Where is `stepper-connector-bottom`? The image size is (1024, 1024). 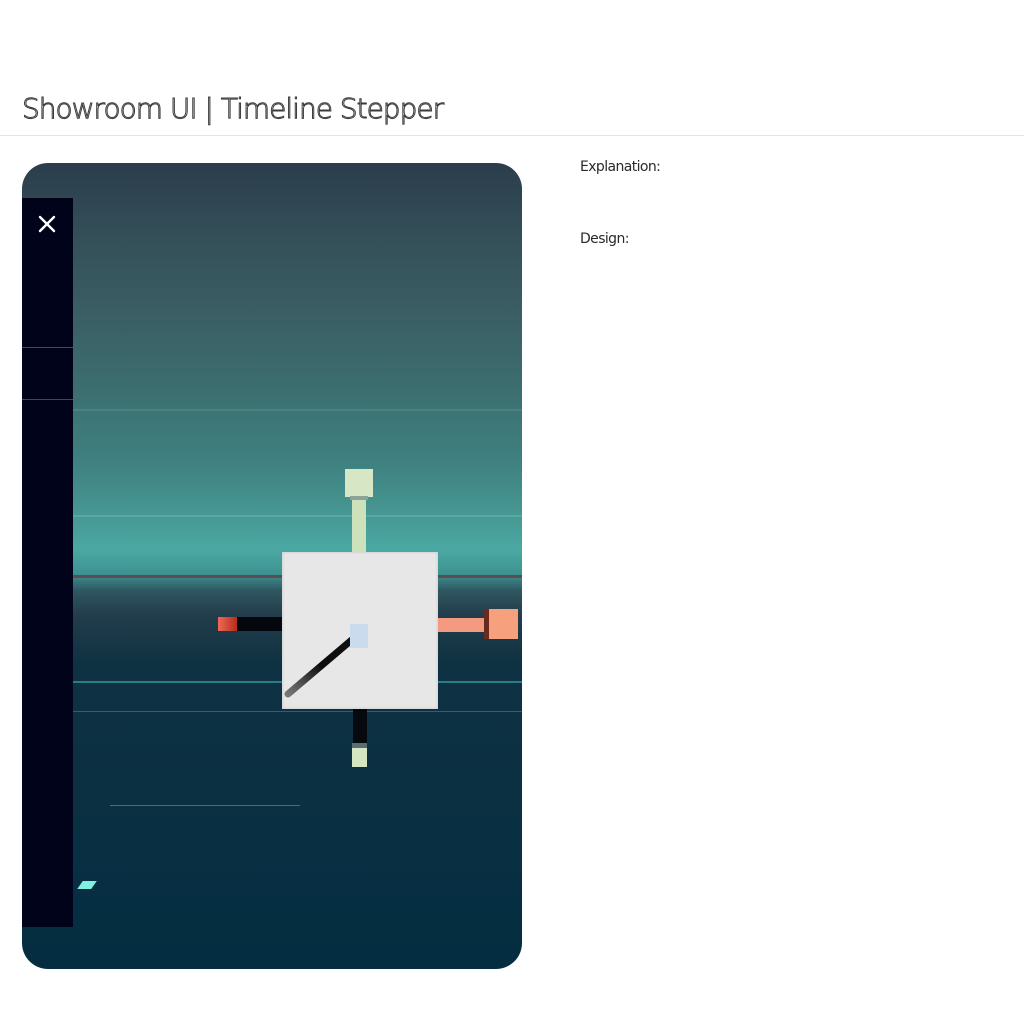
stepper-connector-bottom is located at coordinates (360, 727).